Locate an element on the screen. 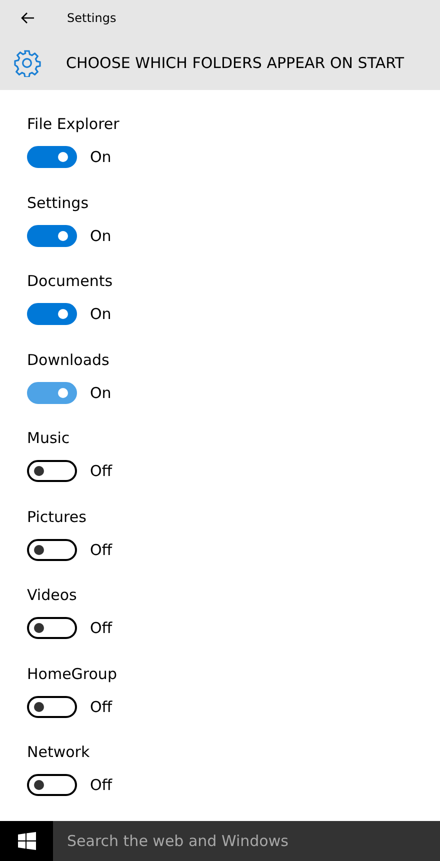 Image resolution: width=440 pixels, height=861 pixels. folder-label: HomeGroup is located at coordinates (72, 674).